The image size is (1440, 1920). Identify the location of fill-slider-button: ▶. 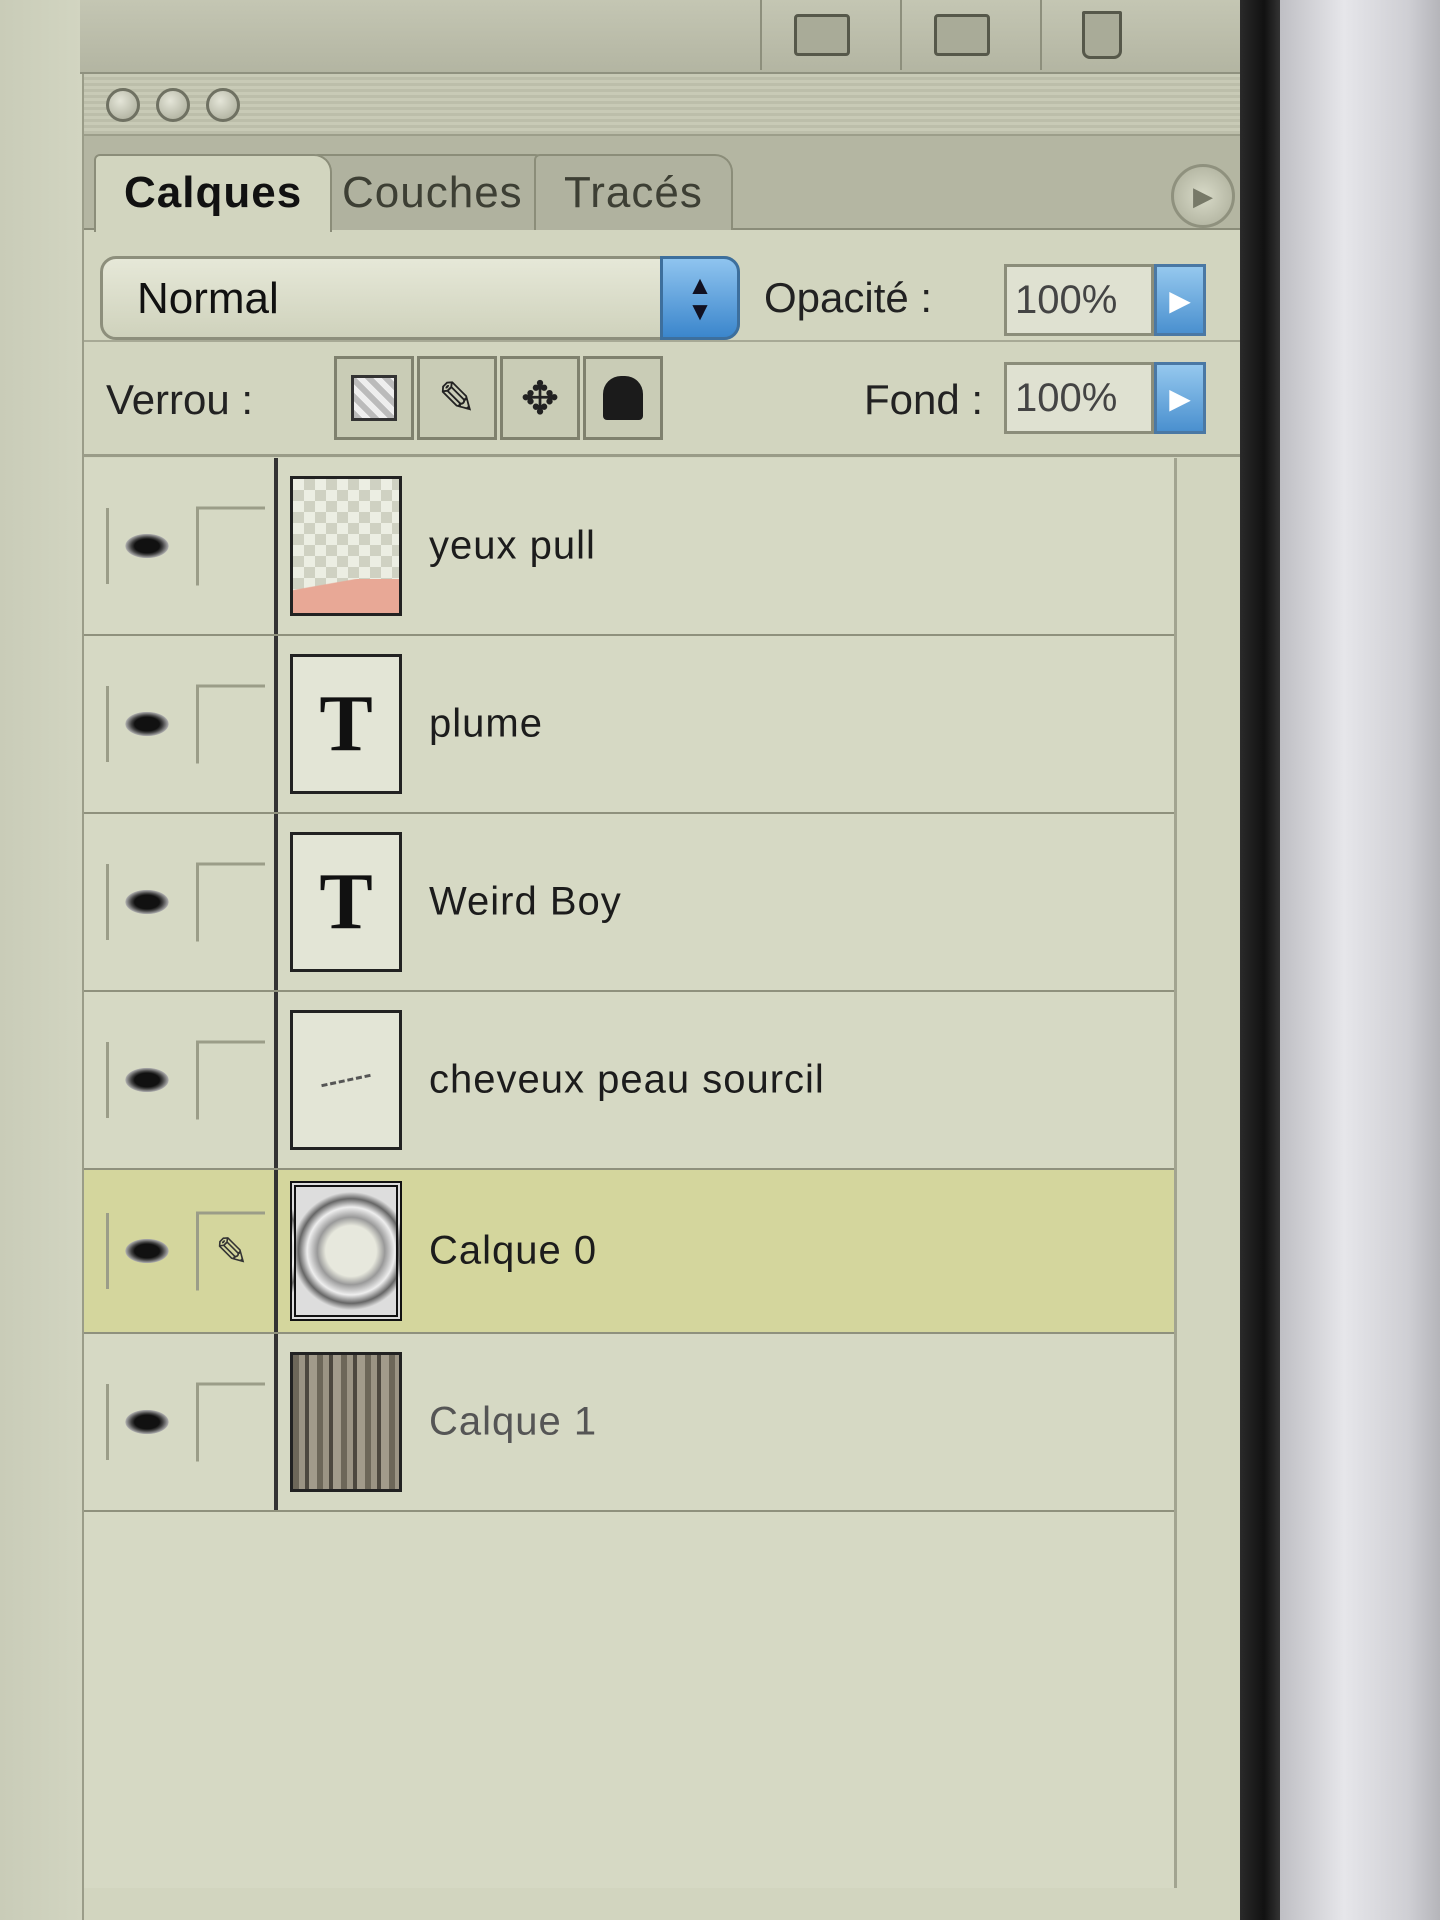
(1180, 398).